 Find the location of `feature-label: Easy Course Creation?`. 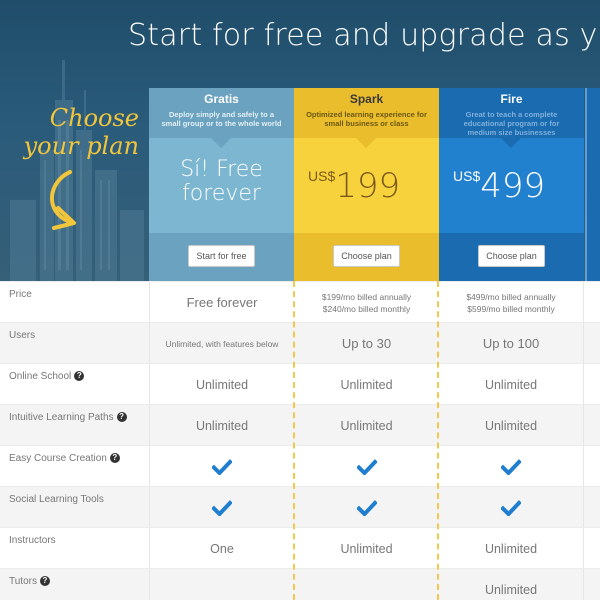

feature-label: Easy Course Creation? is located at coordinates (74, 458).